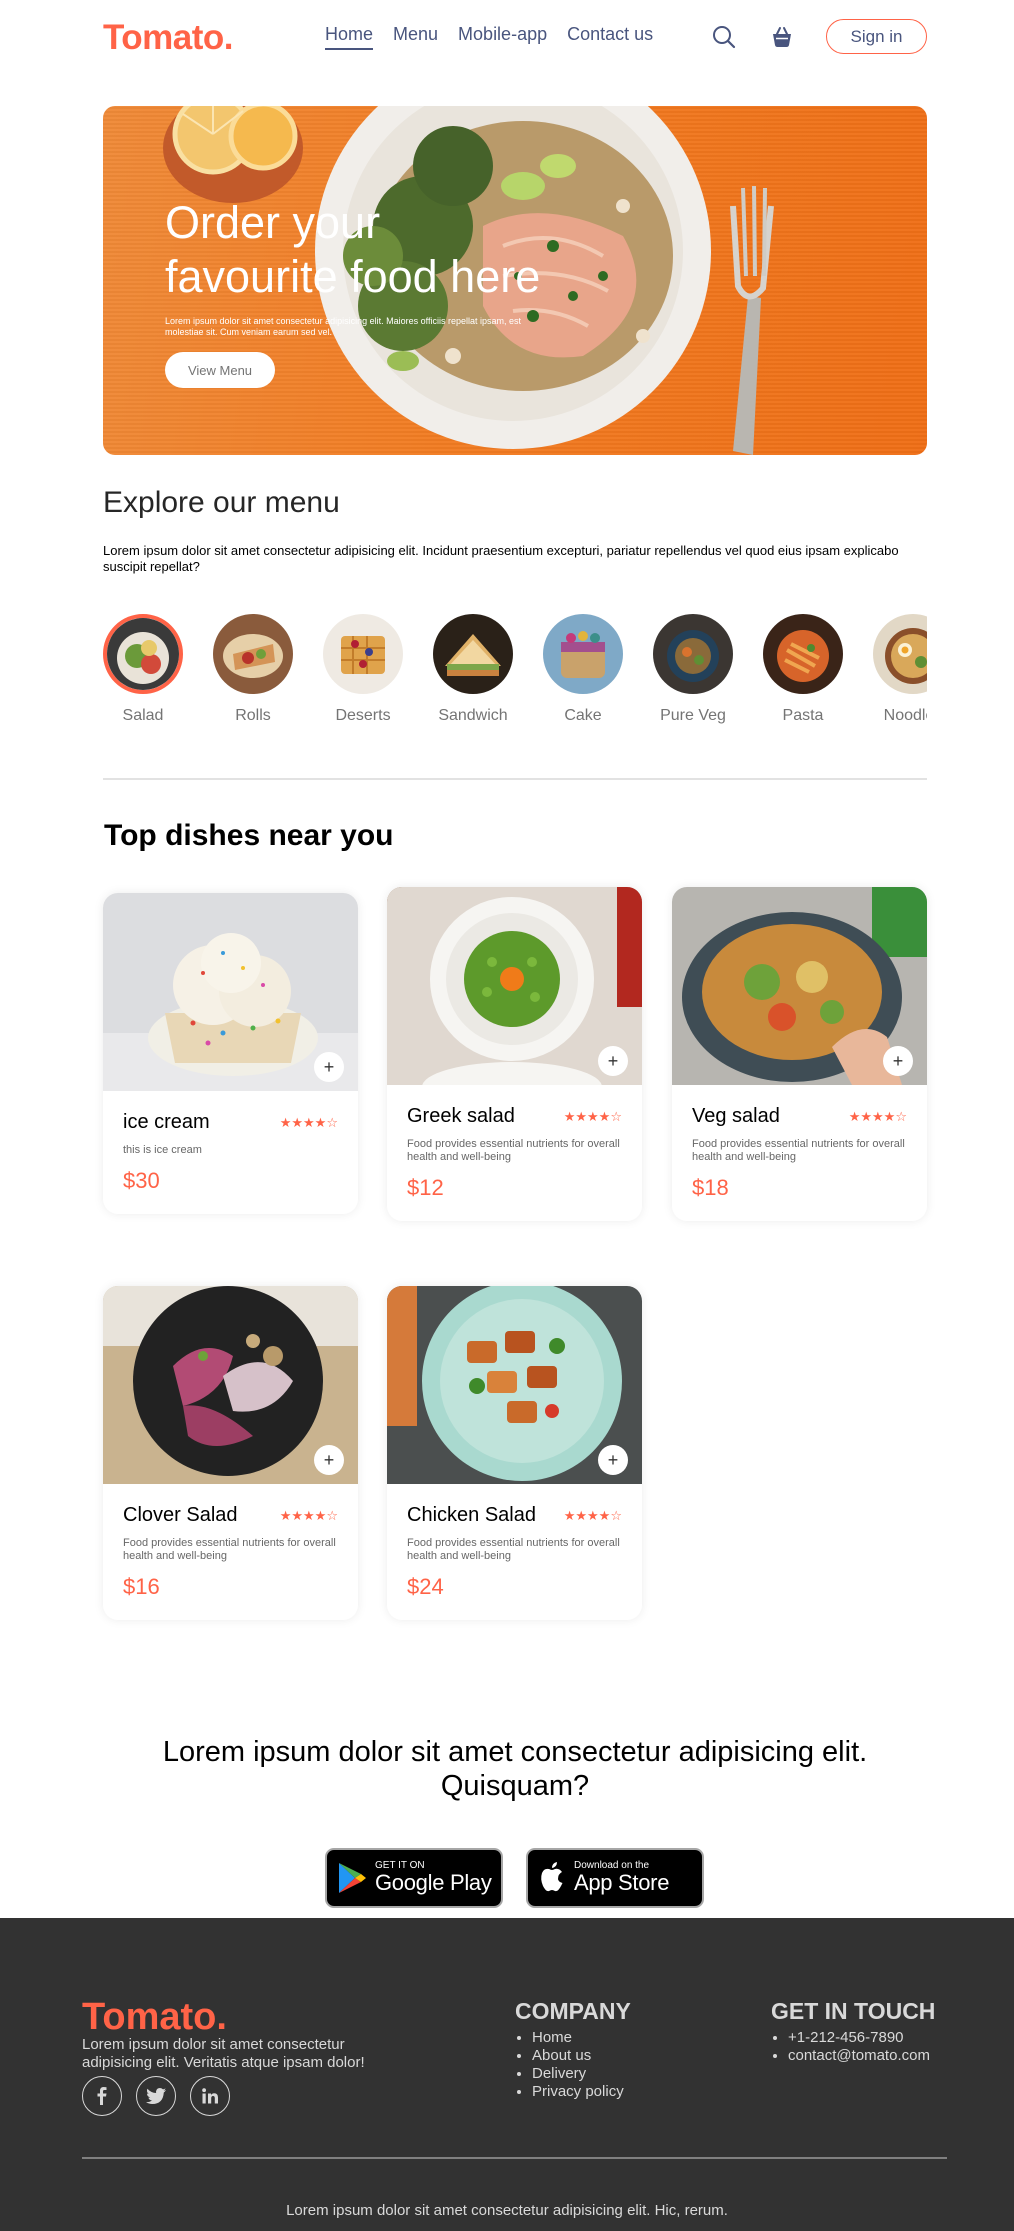  What do you see at coordinates (515, 779) in the screenshot?
I see `section-divider` at bounding box center [515, 779].